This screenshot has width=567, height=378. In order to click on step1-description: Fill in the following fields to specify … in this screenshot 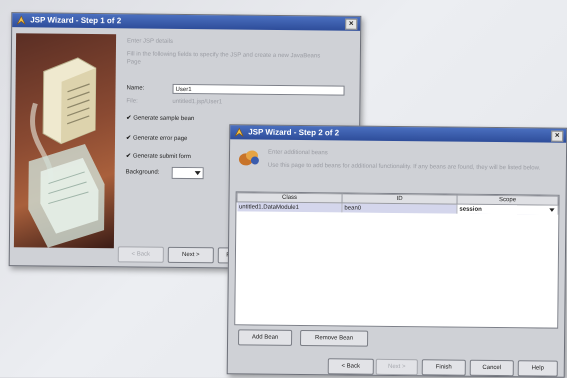, I will do `click(223, 58)`.